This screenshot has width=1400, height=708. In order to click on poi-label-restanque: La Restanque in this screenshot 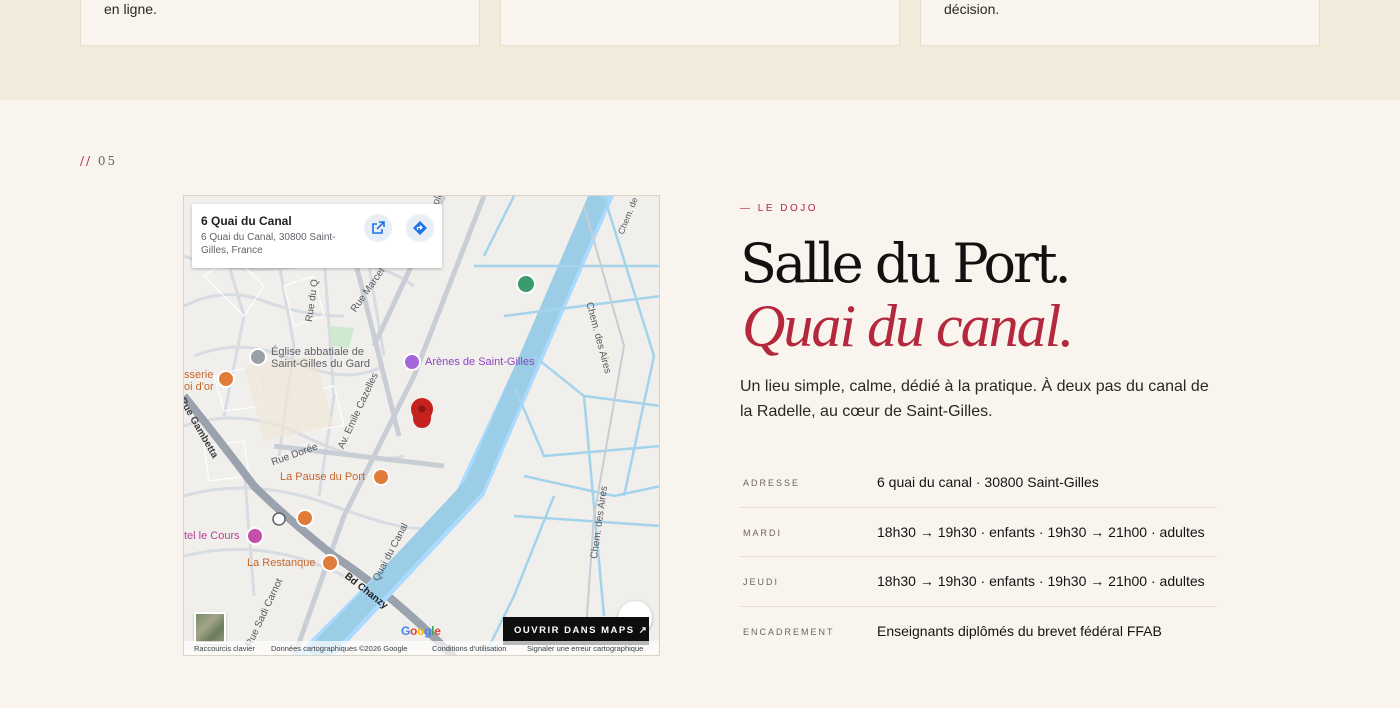, I will do `click(281, 563)`.